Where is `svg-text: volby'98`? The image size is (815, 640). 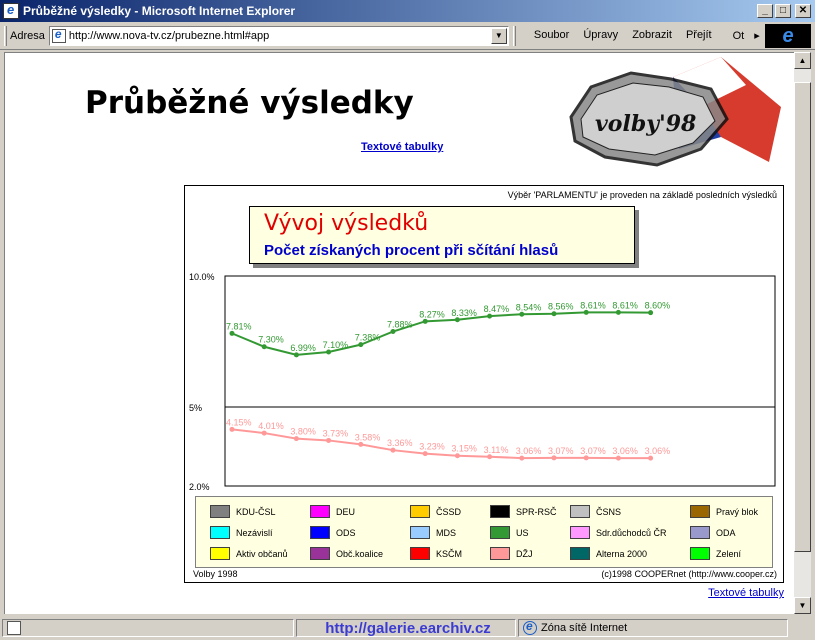 svg-text: volby'98 is located at coordinates (645, 124).